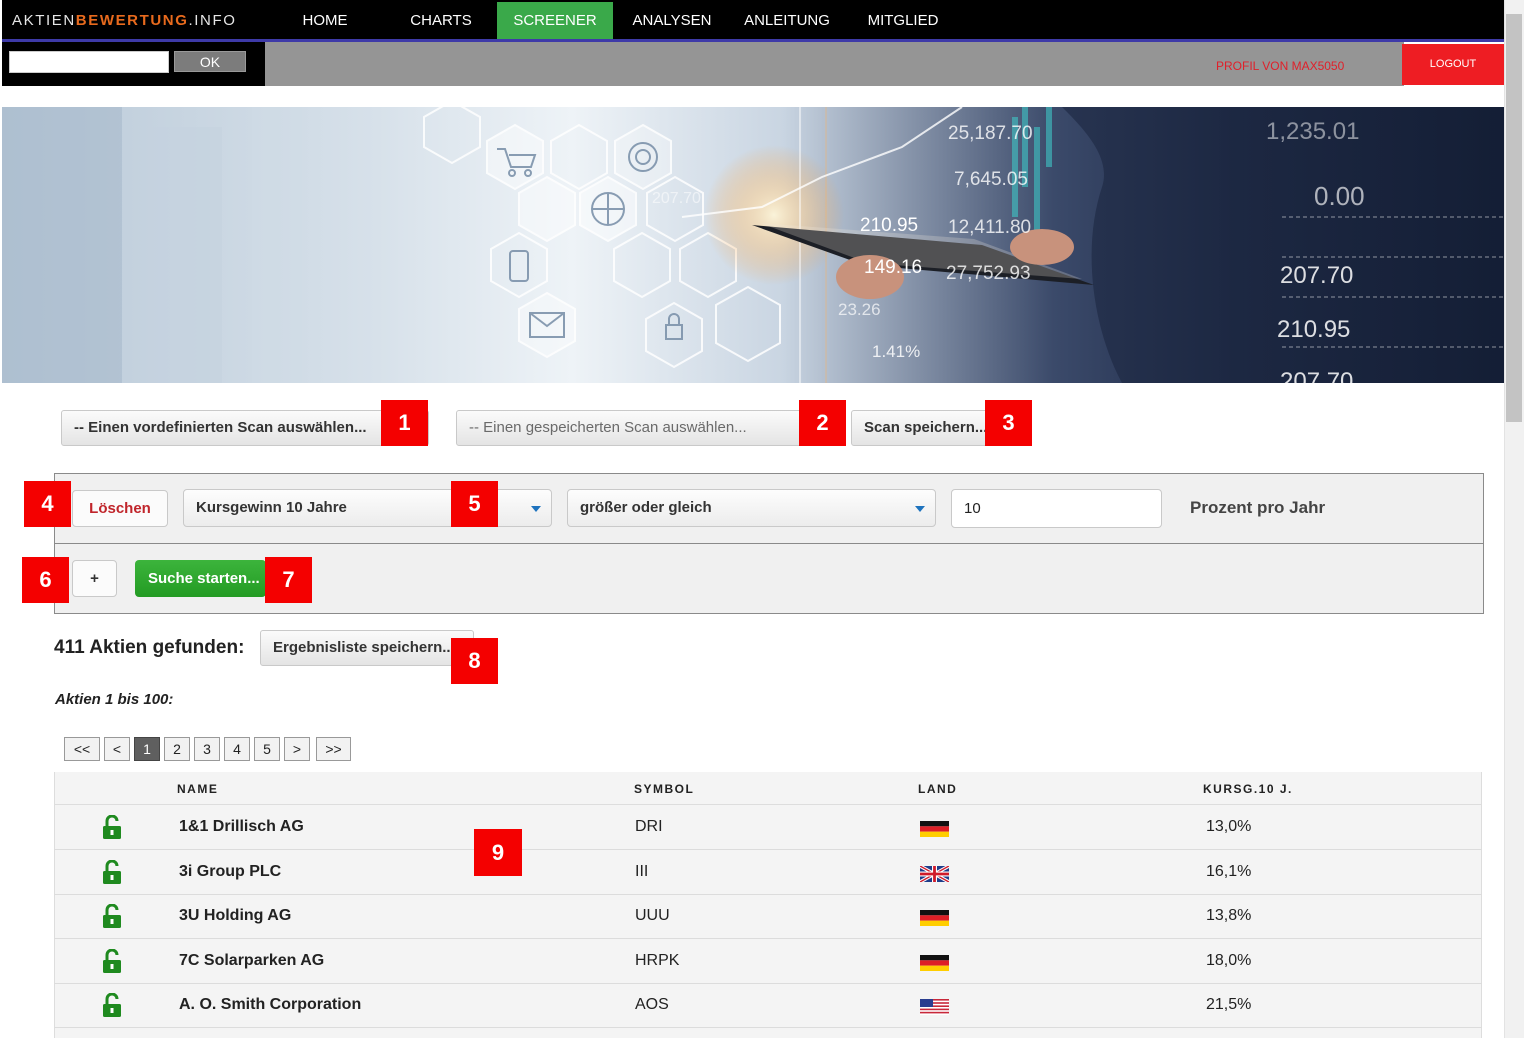 The width and height of the screenshot is (1524, 1038). What do you see at coordinates (787, 20) in the screenshot?
I see `nav-anleitung: ANLEITUNG` at bounding box center [787, 20].